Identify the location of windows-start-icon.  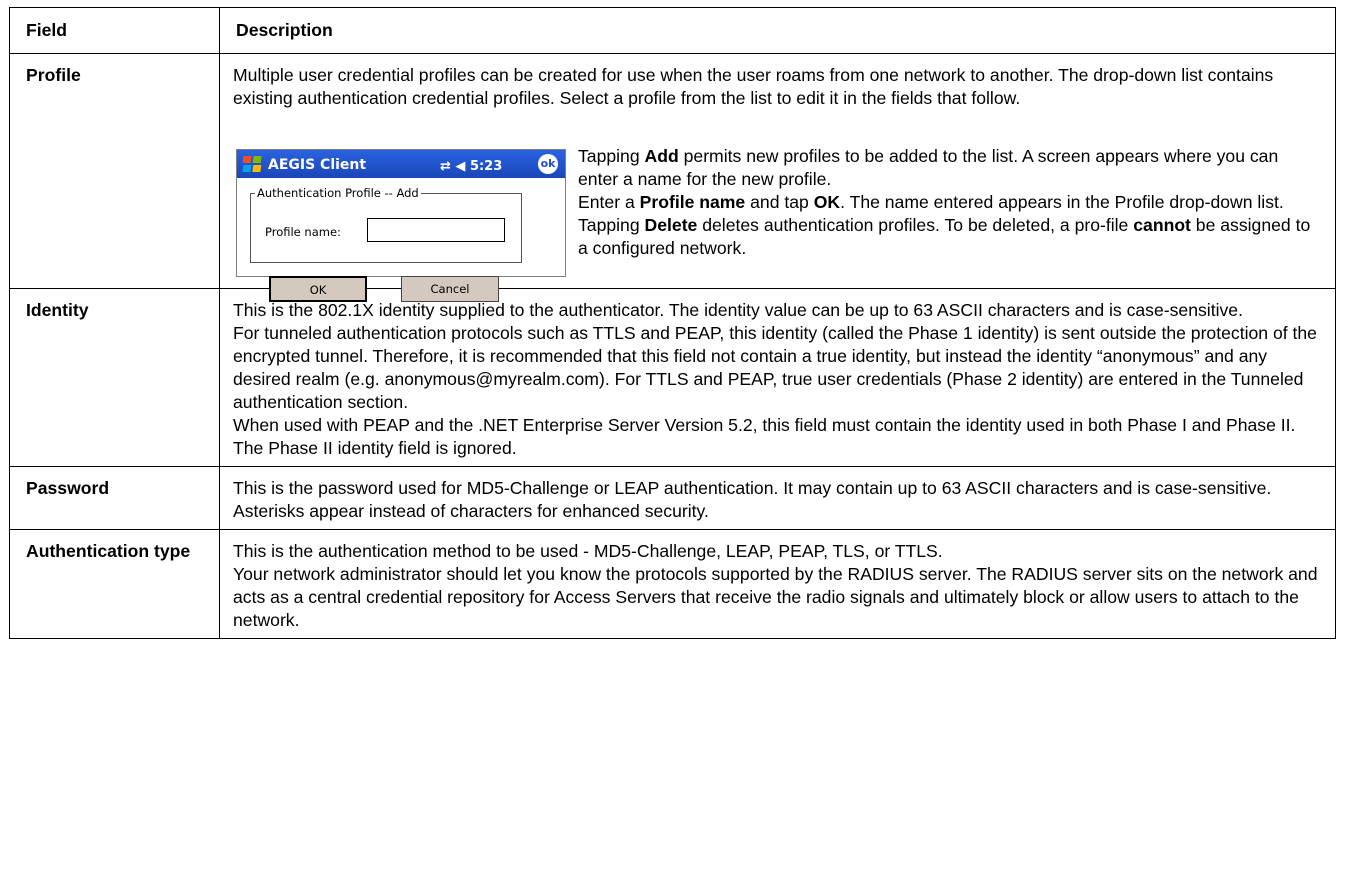
(252, 164).